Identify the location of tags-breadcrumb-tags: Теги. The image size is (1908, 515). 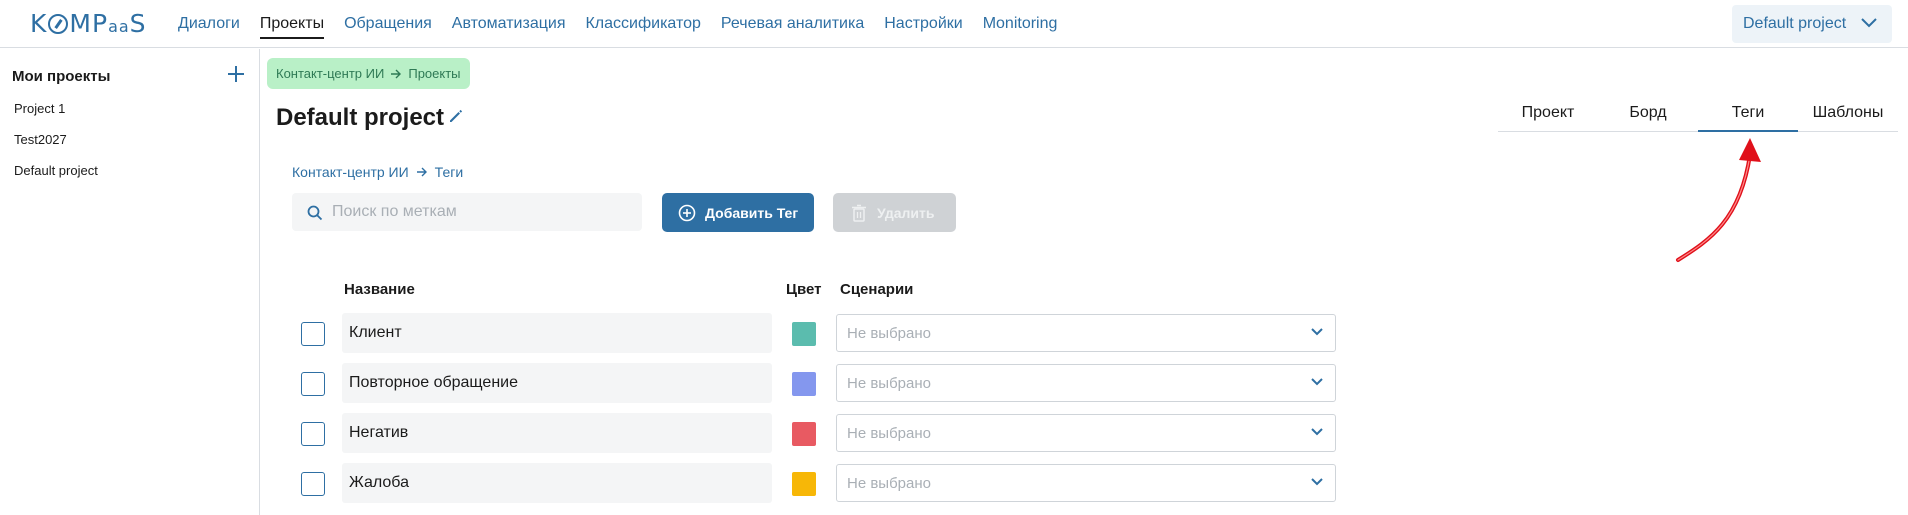
(449, 172).